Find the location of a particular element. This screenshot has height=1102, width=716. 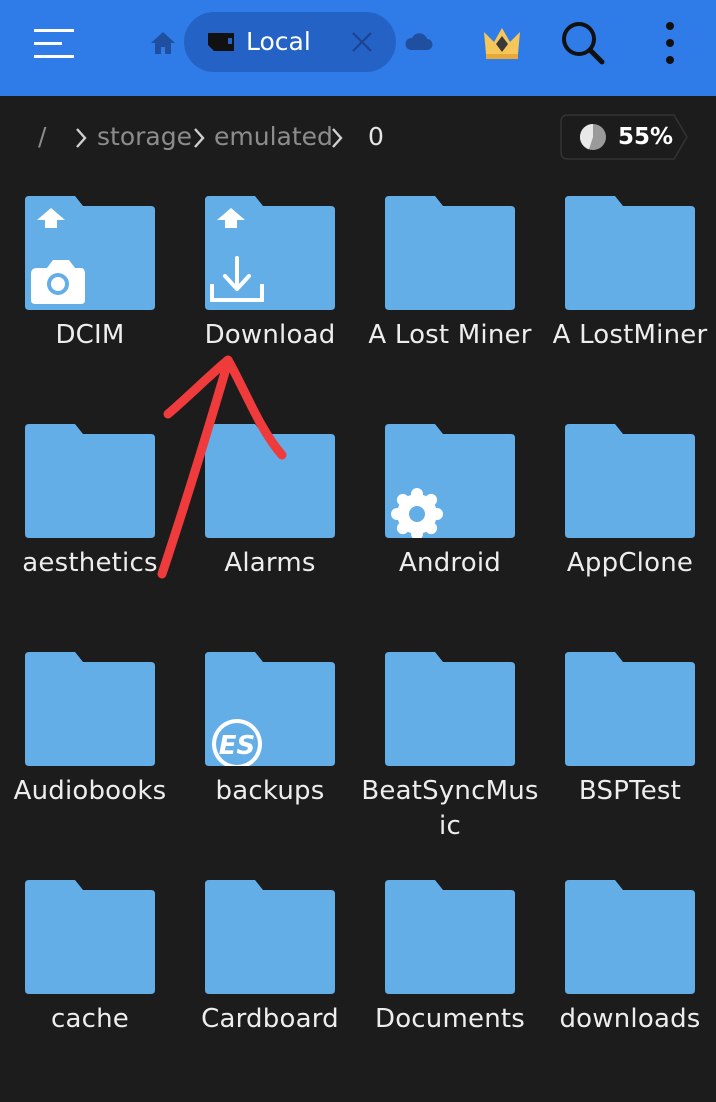

folder-name: backups is located at coordinates (270, 791).